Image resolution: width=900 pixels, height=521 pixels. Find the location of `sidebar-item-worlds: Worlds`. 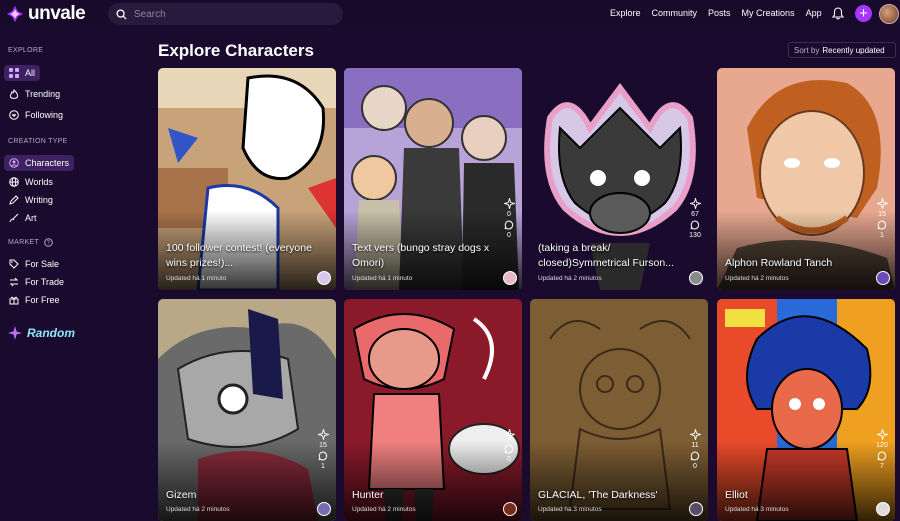

sidebar-item-worlds: Worlds is located at coordinates (31, 182).